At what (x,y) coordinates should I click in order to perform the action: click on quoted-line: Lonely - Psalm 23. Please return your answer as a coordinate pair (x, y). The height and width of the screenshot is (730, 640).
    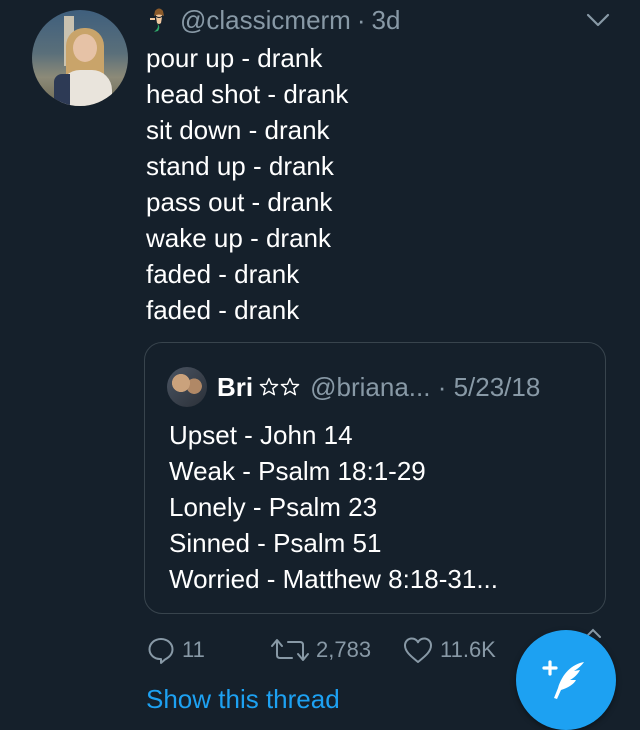
    Looking at the image, I should click on (273, 507).